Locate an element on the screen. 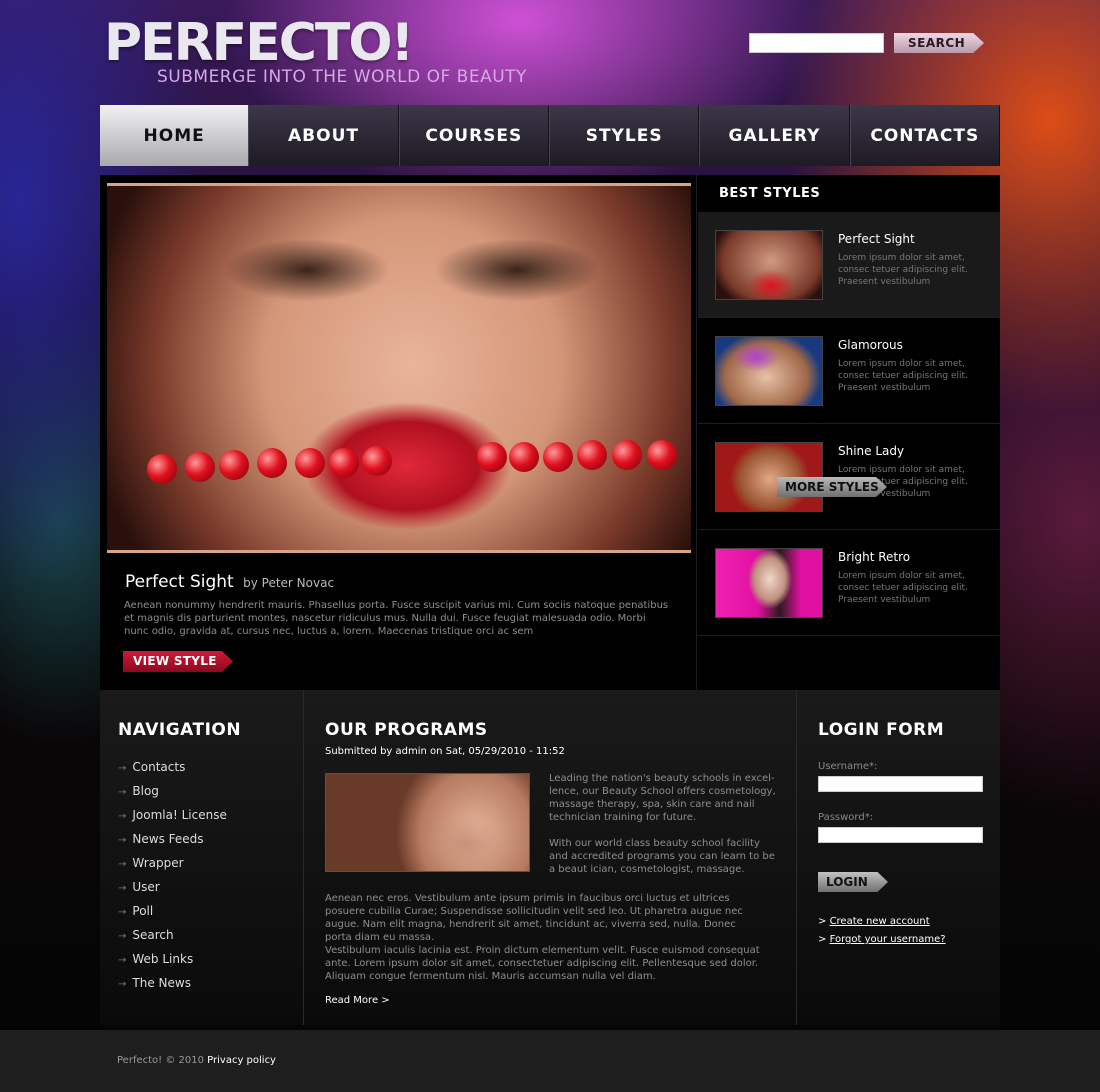  nav-link-search: → Search is located at coordinates (172, 940).